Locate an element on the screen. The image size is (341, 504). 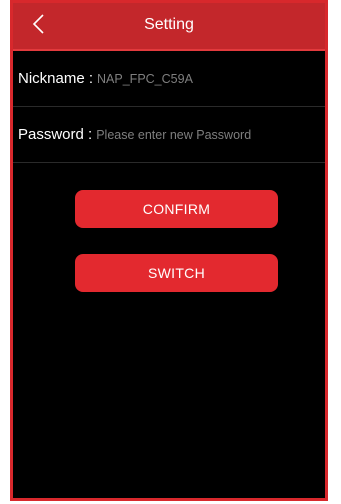
app-header: Setting is located at coordinates (169, 27).